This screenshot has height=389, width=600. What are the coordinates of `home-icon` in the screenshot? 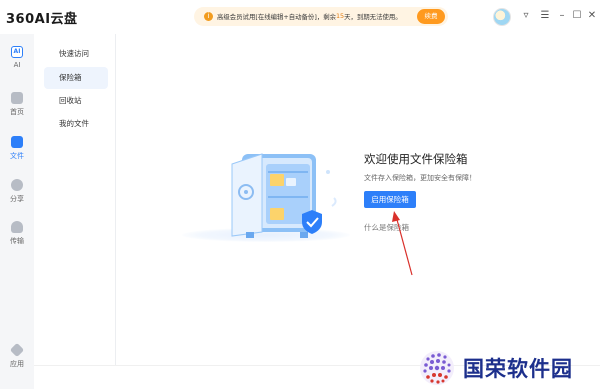 It's located at (17, 98).